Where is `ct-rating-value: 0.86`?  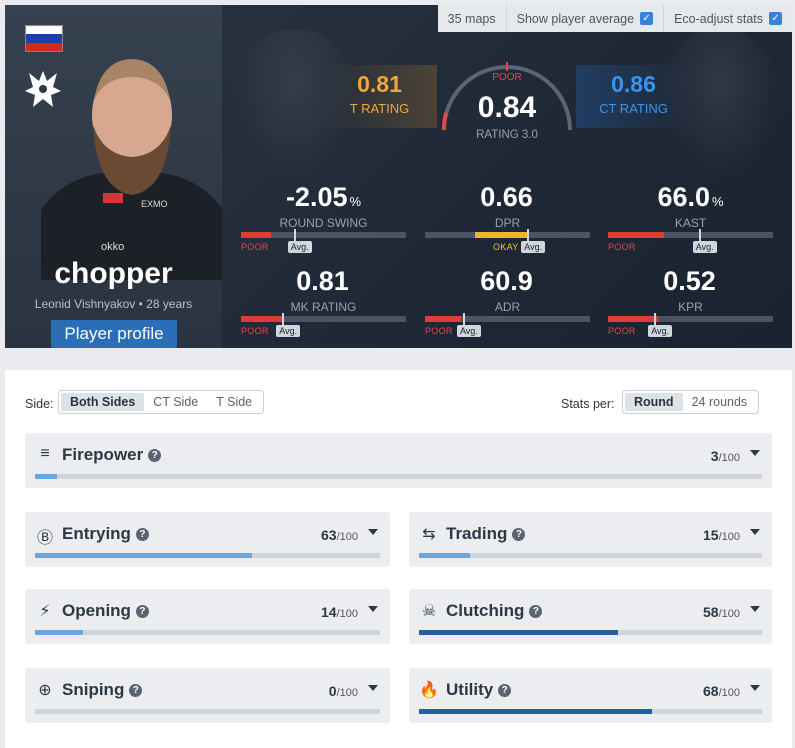
ct-rating-value: 0.86 is located at coordinates (633, 84).